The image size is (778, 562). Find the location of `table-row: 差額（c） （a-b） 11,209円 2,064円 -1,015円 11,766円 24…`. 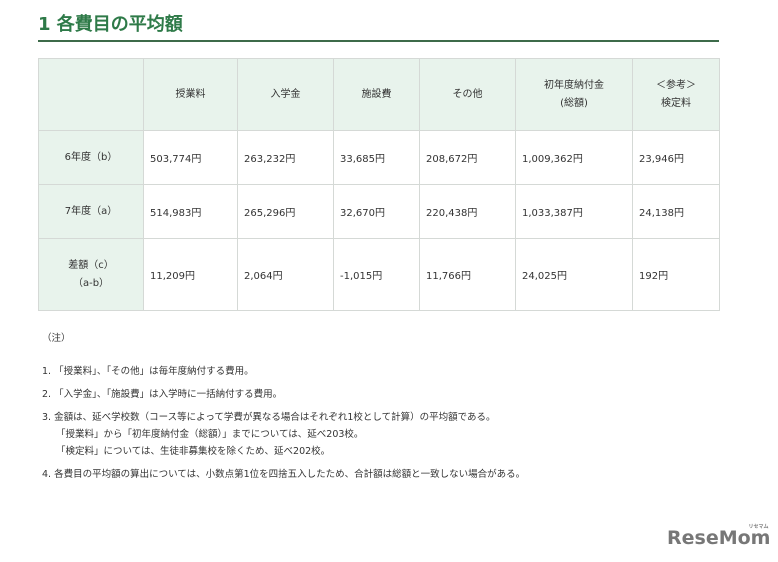

table-row: 差額（c） （a-b） 11,209円 2,064円 -1,015円 11,766円 24… is located at coordinates (379, 274).